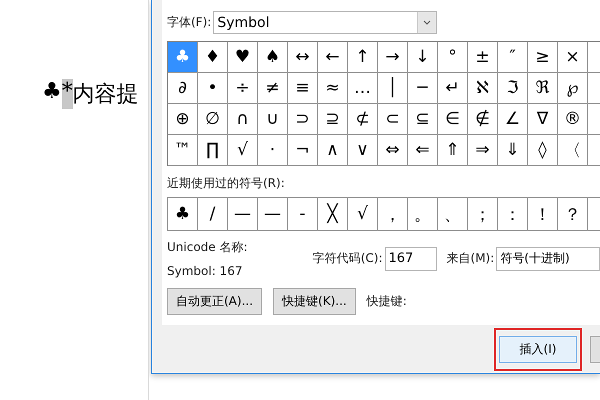 Image resolution: width=600 pixels, height=400 pixels. Describe the element at coordinates (453, 88) in the screenshot. I see `symbol-cell: ↵` at that location.